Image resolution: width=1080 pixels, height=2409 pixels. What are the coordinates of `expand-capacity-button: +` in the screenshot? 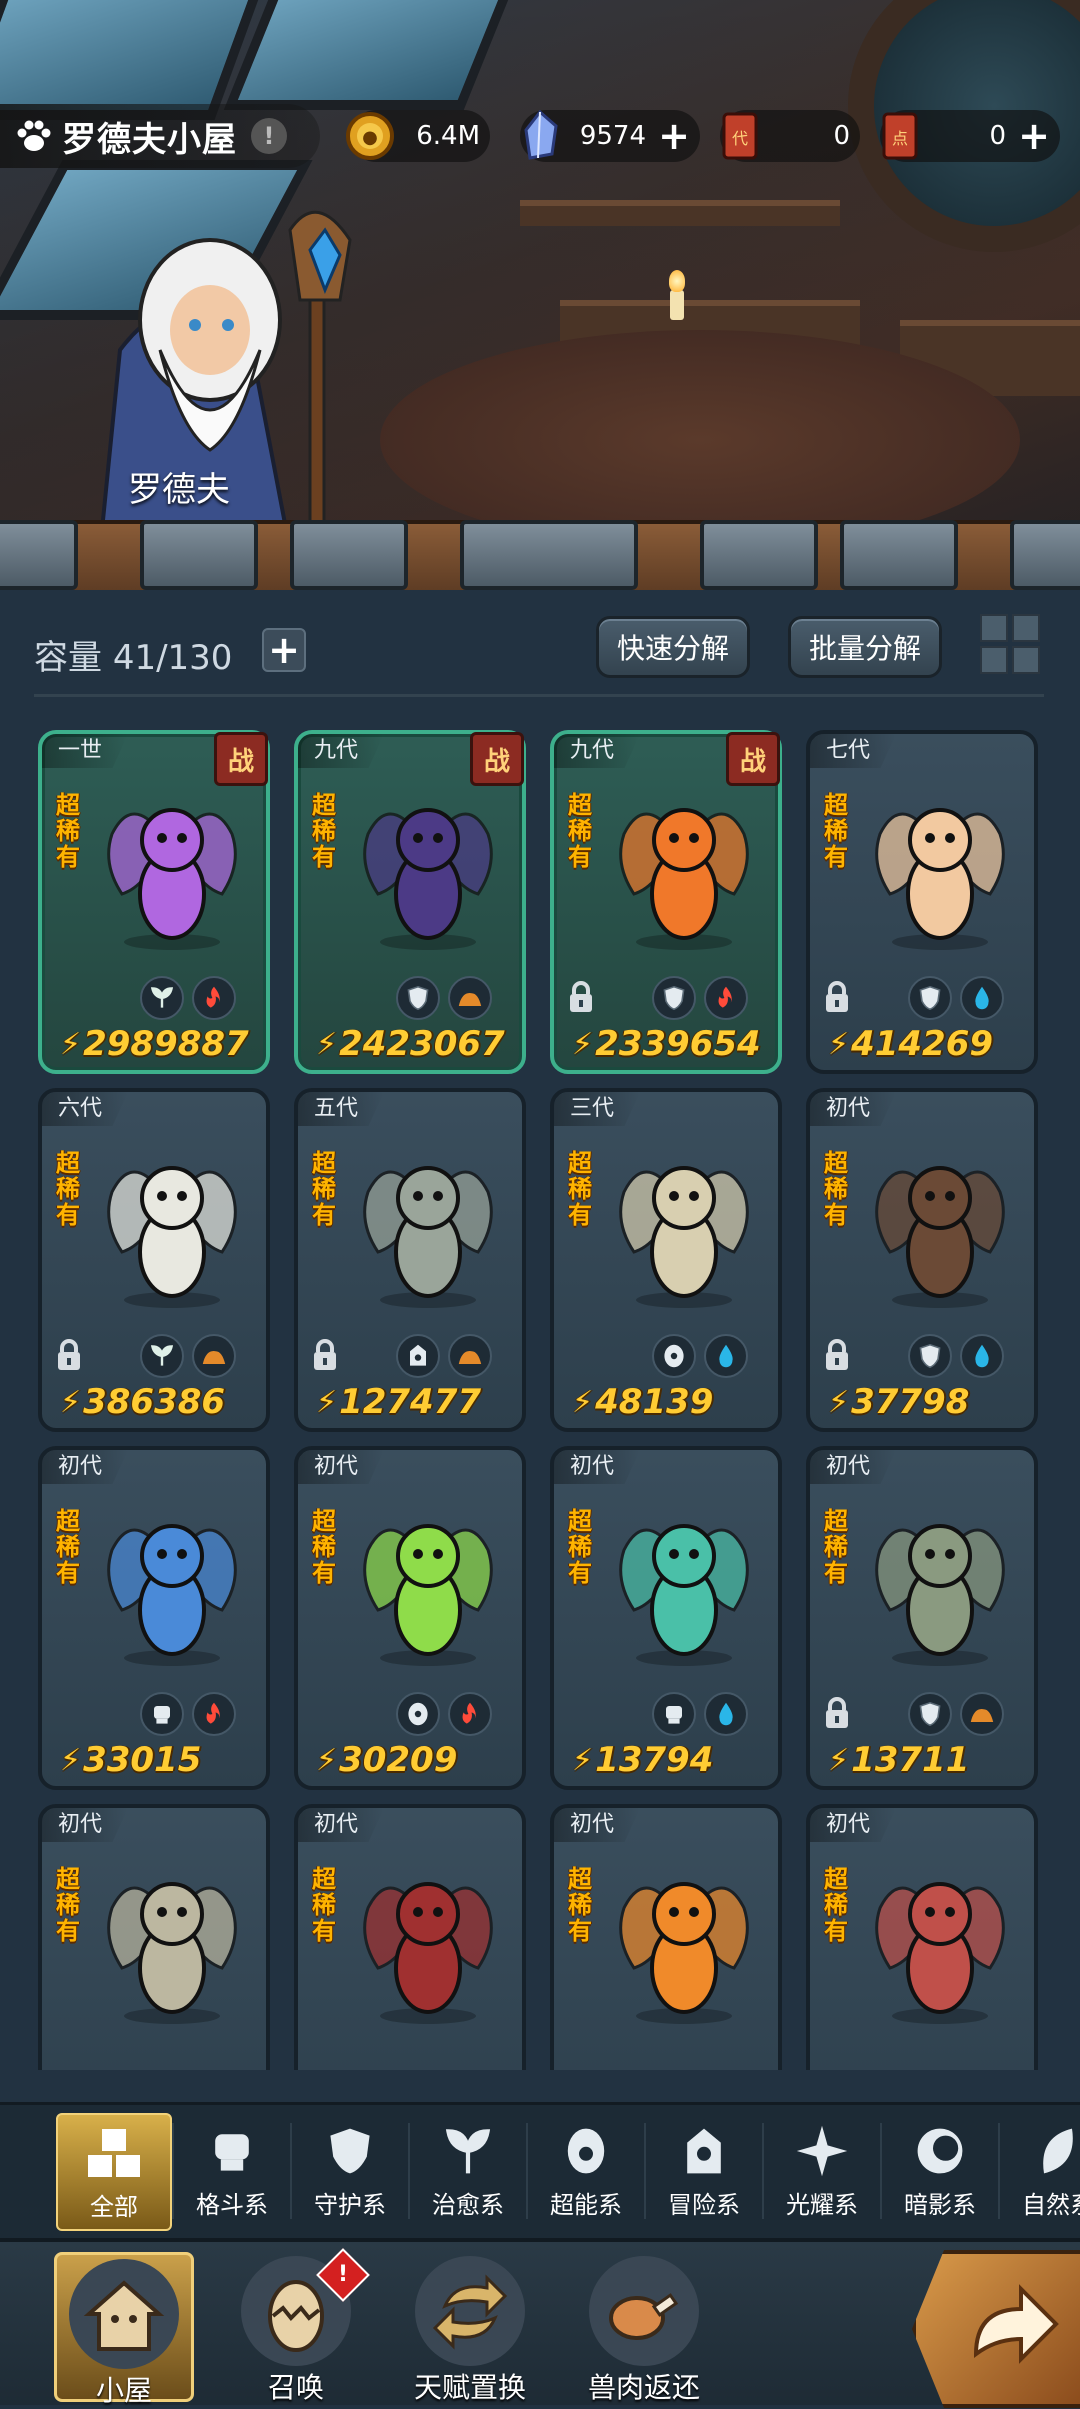 It's located at (284, 650).